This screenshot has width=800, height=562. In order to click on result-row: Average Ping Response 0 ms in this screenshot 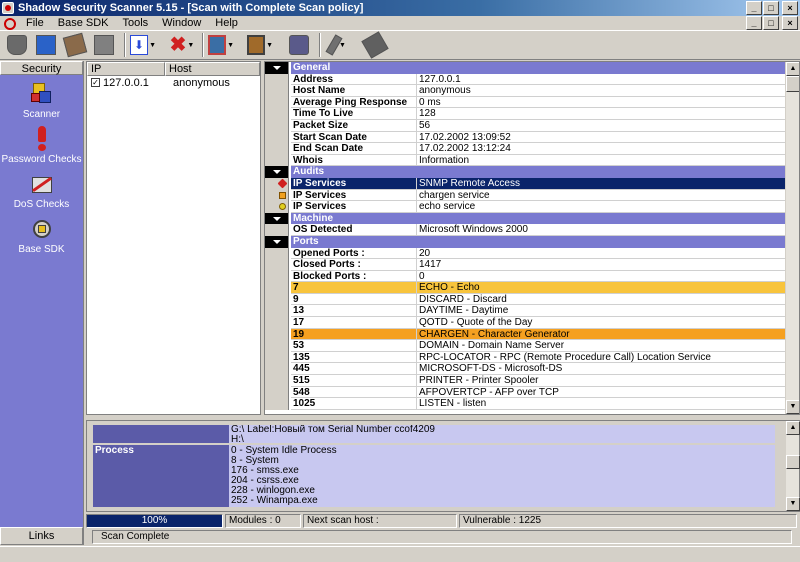, I will do `click(532, 102)`.